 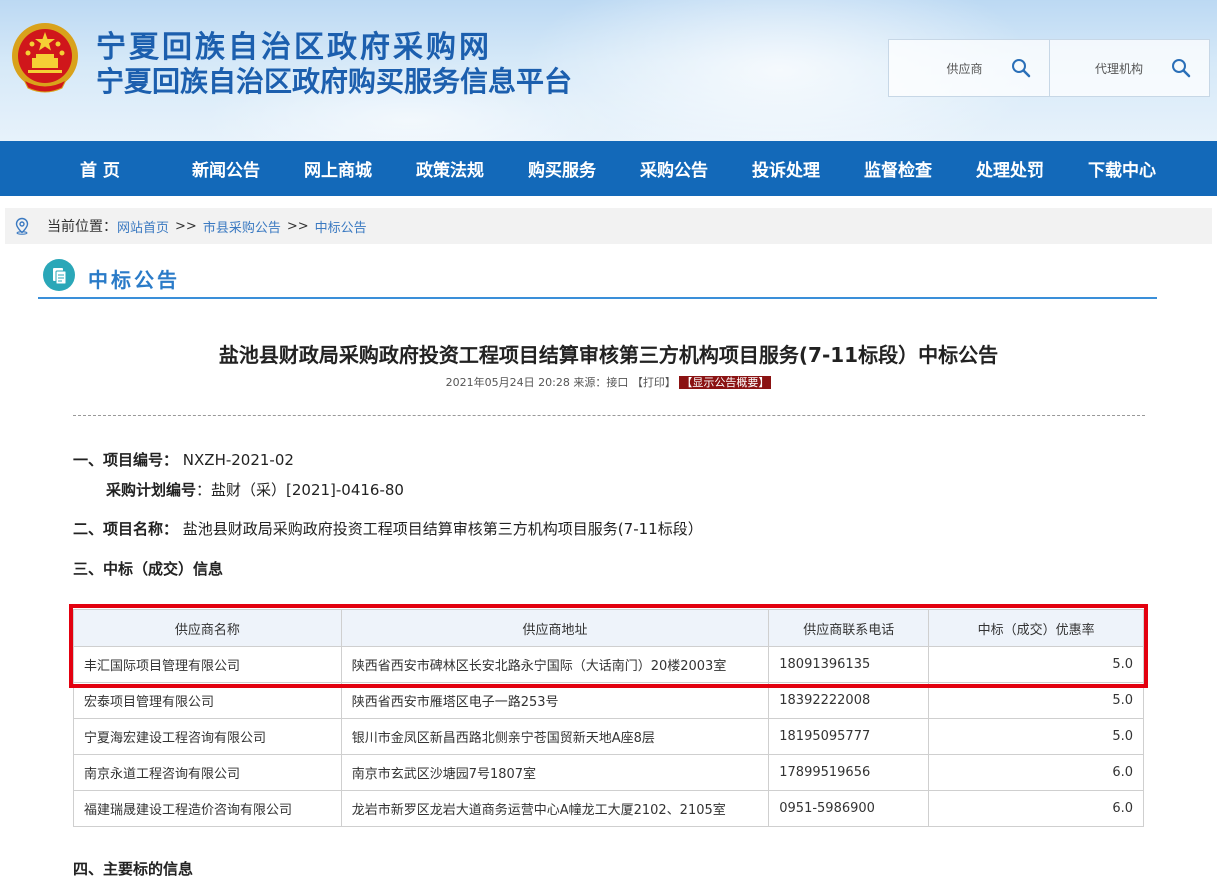 I want to click on project-name-label: 二、项目名称：, so click(x=126, y=529).